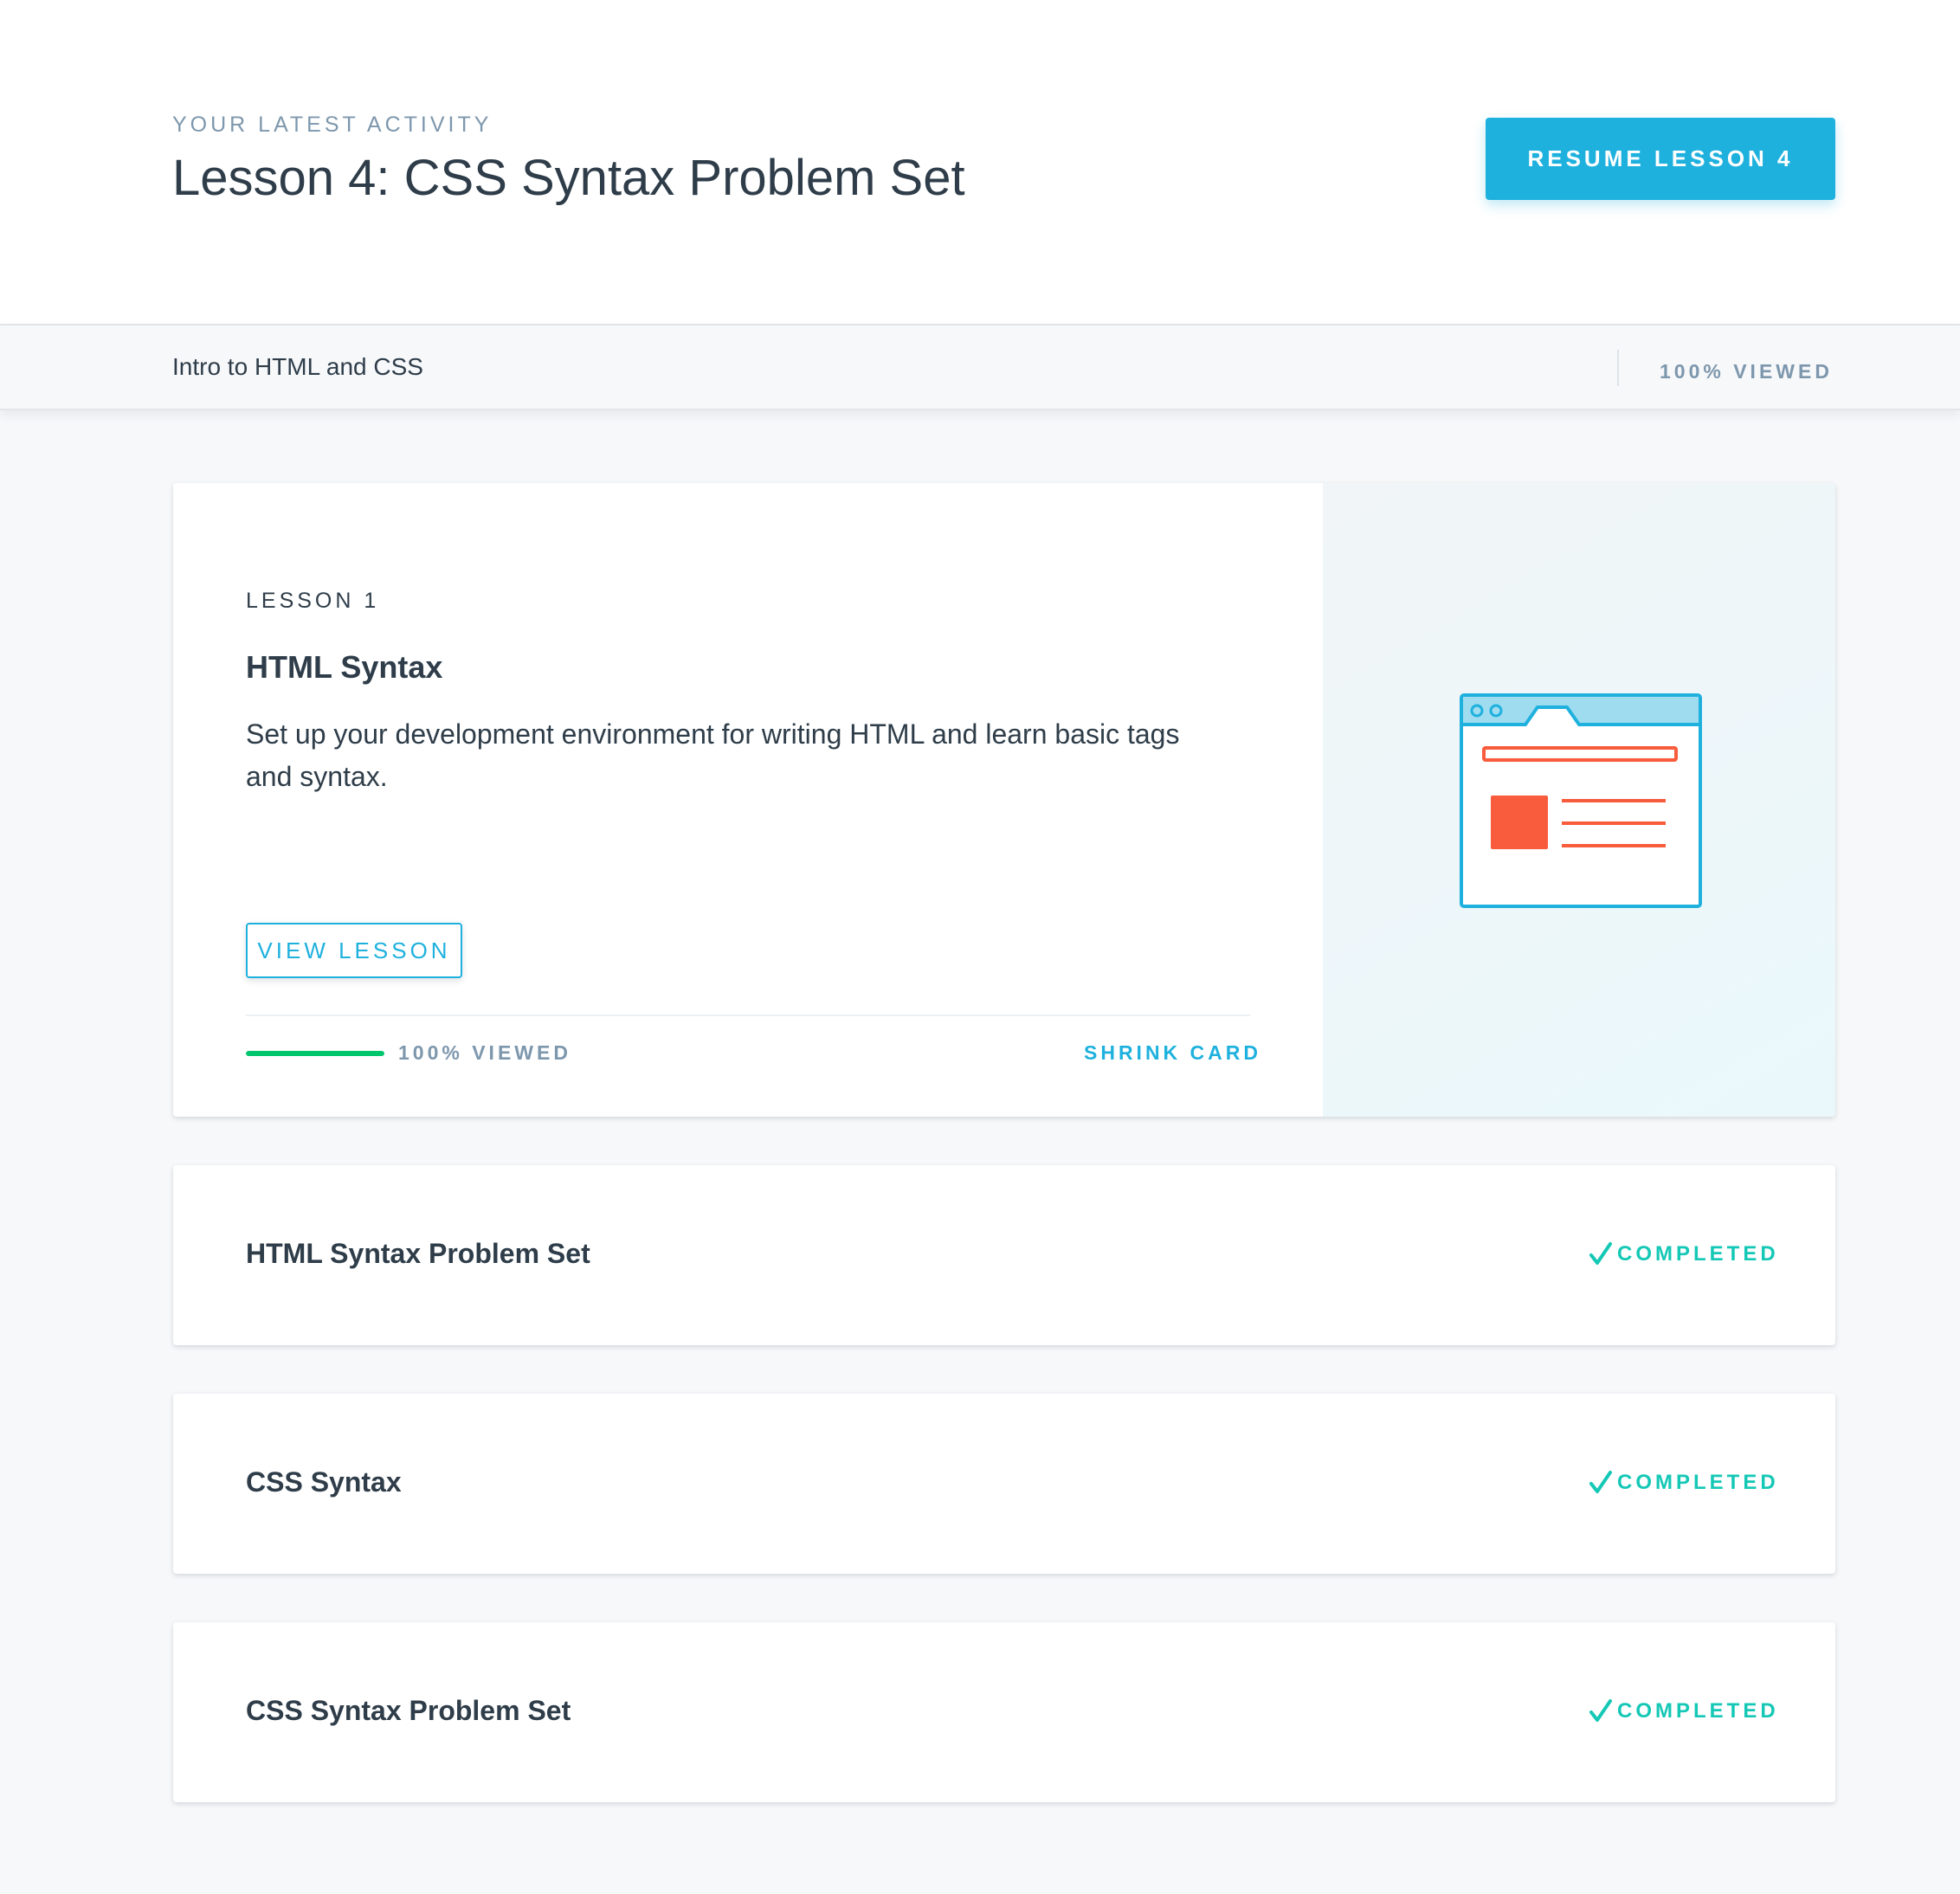  Describe the element at coordinates (298, 367) in the screenshot. I see `course-name: Intro to HTML and CSS` at that location.